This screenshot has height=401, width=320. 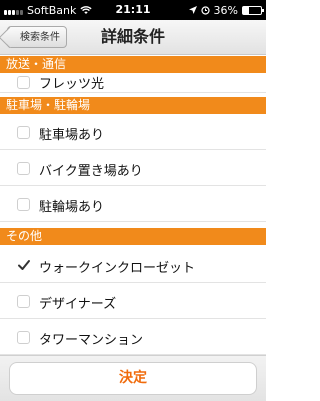 I want to click on list-item: 駐輪場あり, so click(x=133, y=204).